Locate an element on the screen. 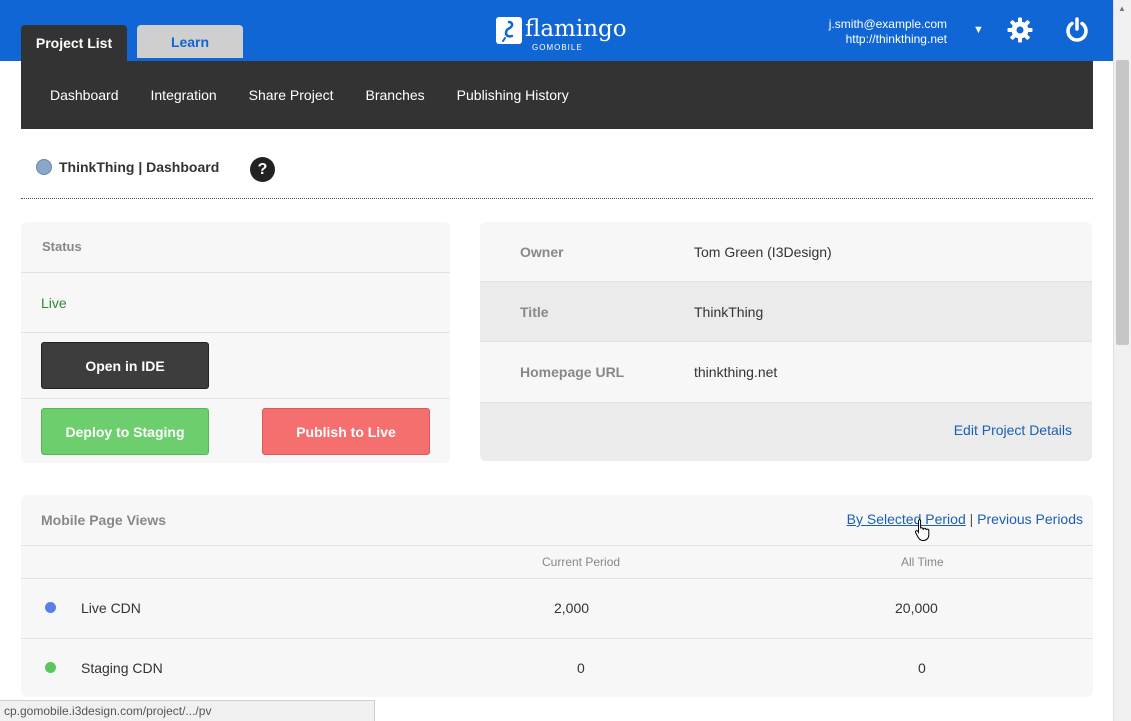 The width and height of the screenshot is (1131, 721). flamingo-logo: flamingo GOMOBILE is located at coordinates (561, 35).